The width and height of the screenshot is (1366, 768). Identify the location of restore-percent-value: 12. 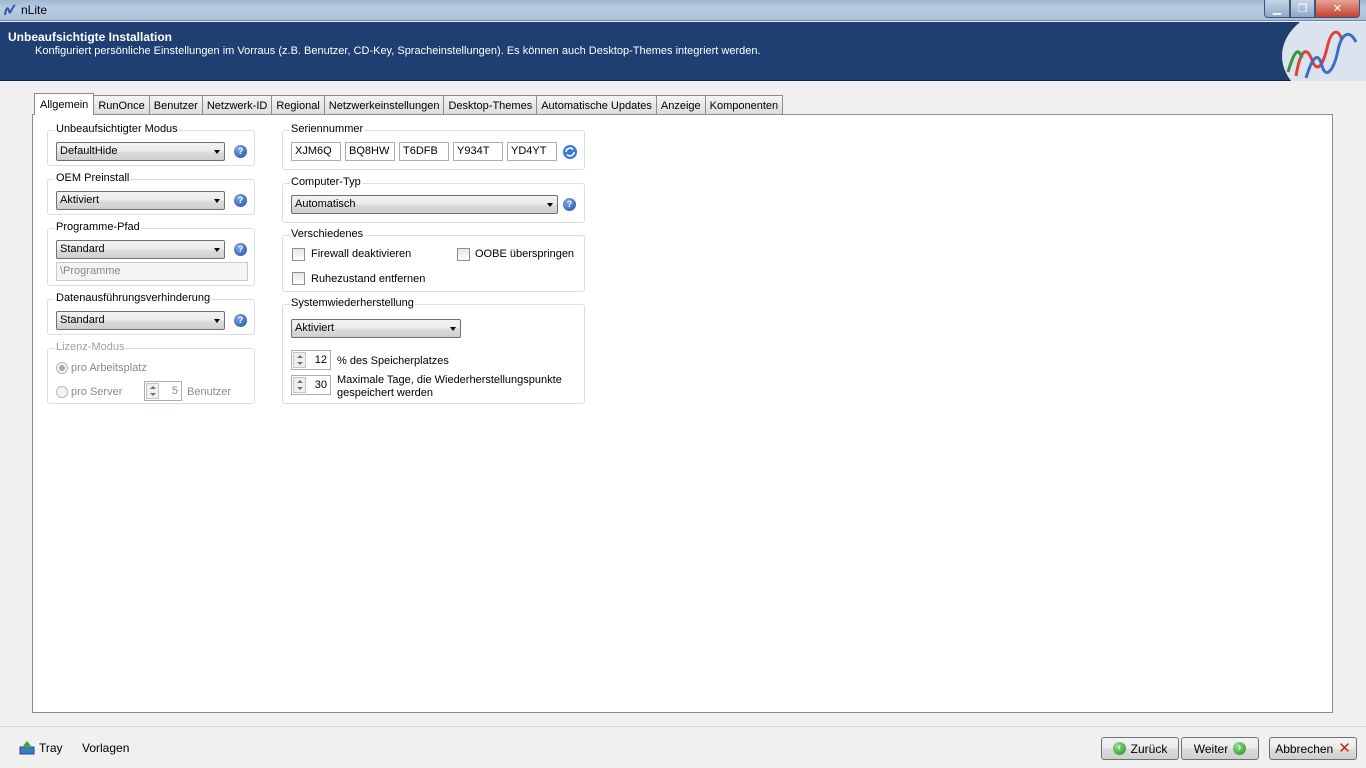
(320, 360).